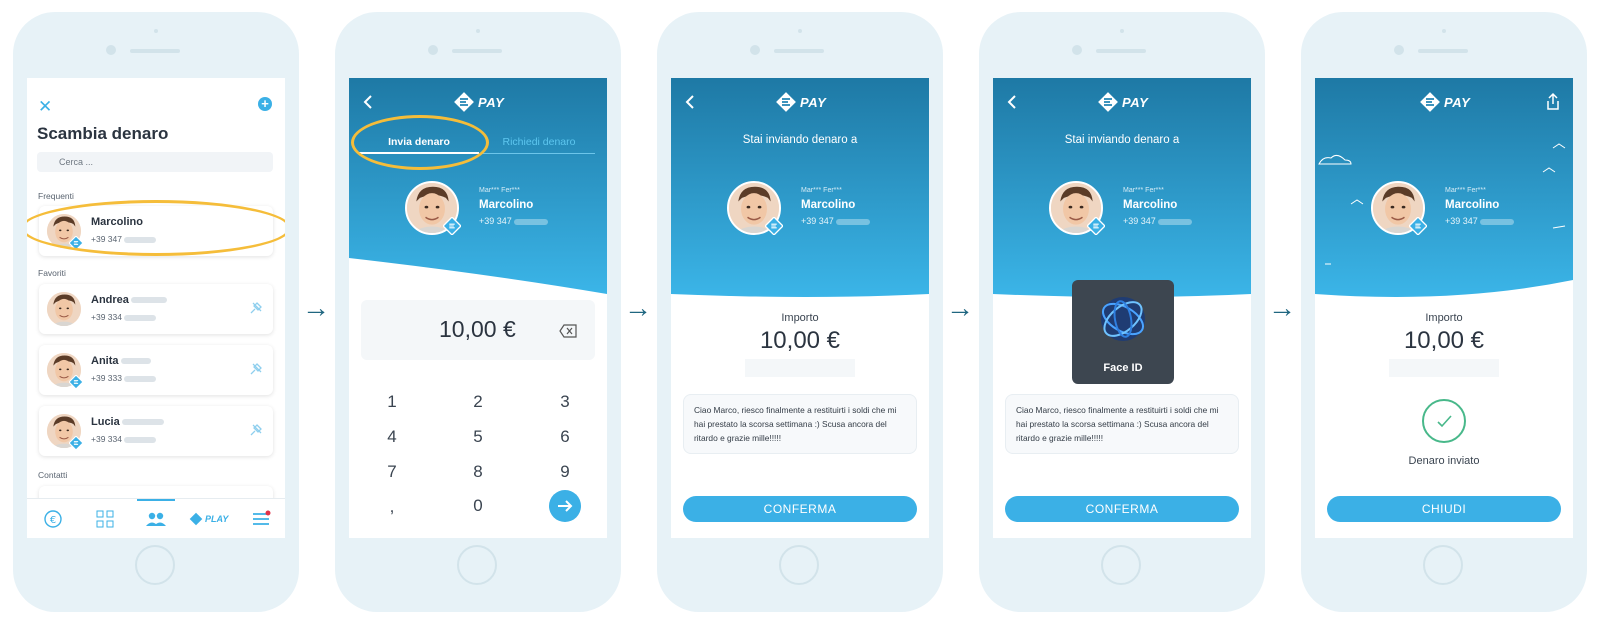 This screenshot has height=618, width=1607. I want to click on key-comma: ,, so click(392, 507).